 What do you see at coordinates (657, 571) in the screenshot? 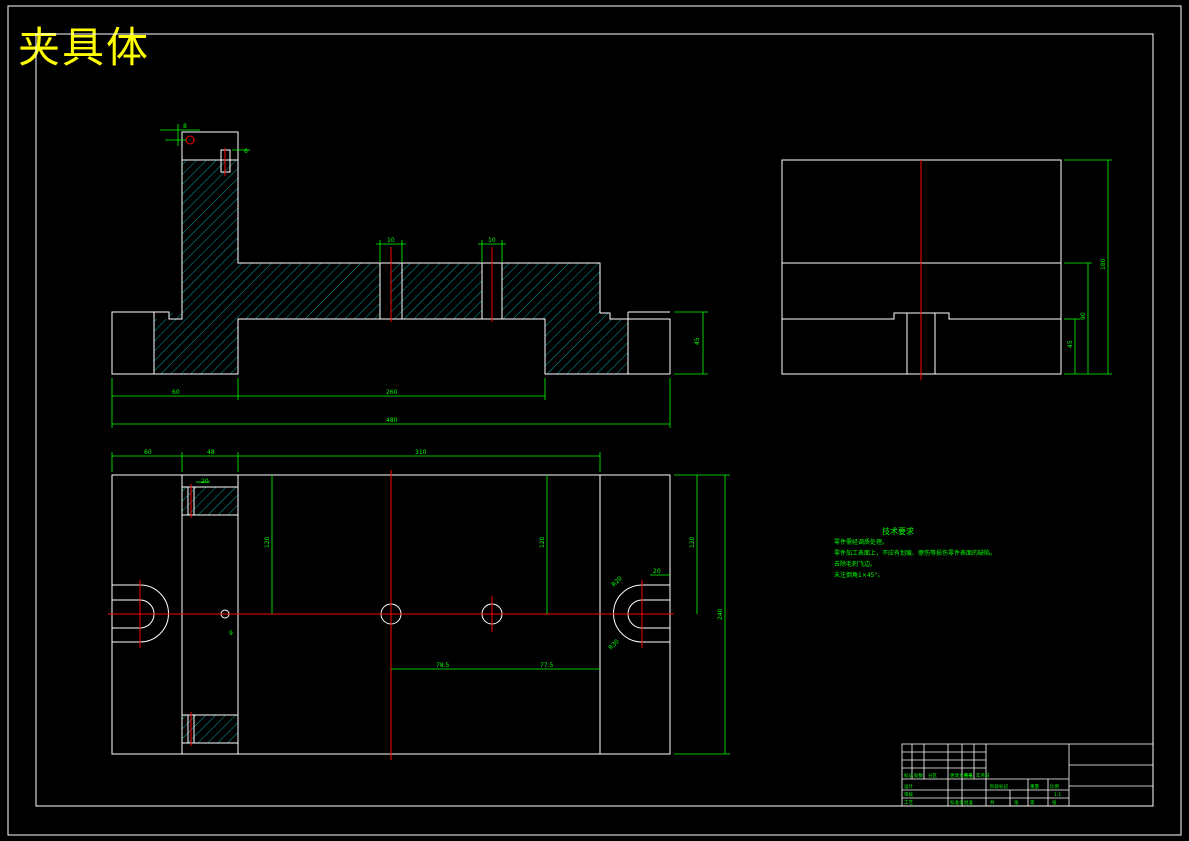
I see `dim-plan-slot-w: 20` at bounding box center [657, 571].